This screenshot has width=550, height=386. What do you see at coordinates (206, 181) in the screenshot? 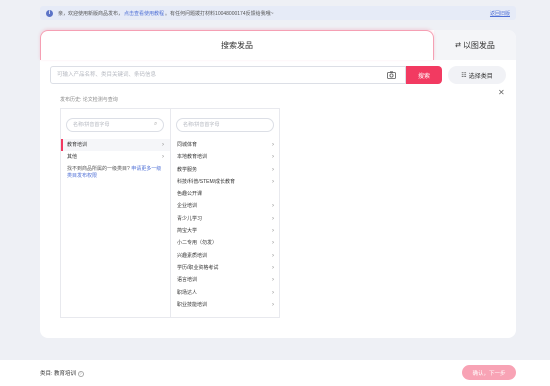
I see `category-label: 科技/科普/STEM/成长教育` at bounding box center [206, 181].